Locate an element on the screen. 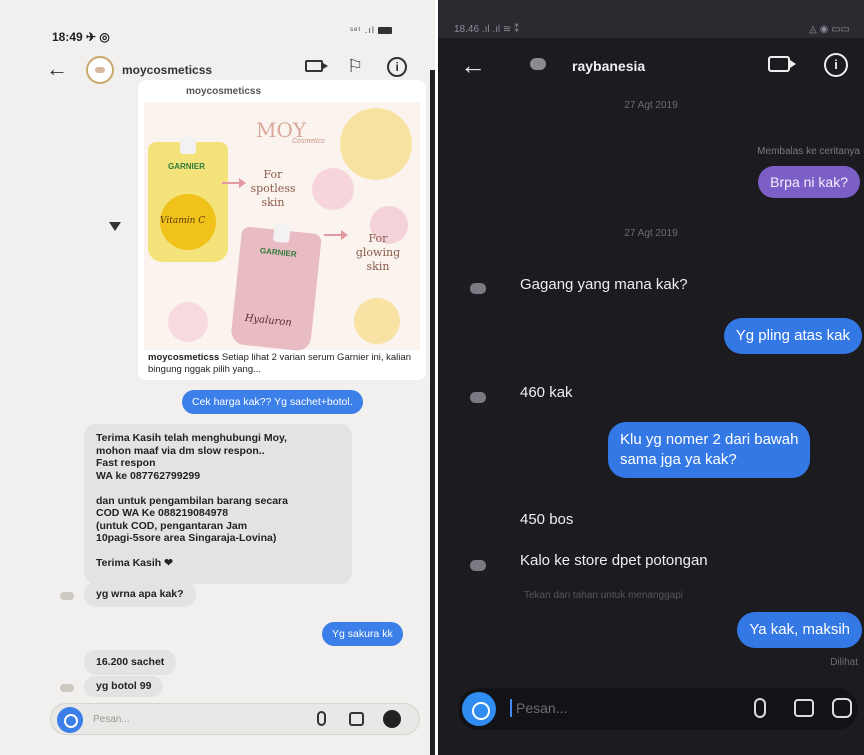 Image resolution: width=864 pixels, height=755 pixels. message-received: 460 kak is located at coordinates (546, 392).